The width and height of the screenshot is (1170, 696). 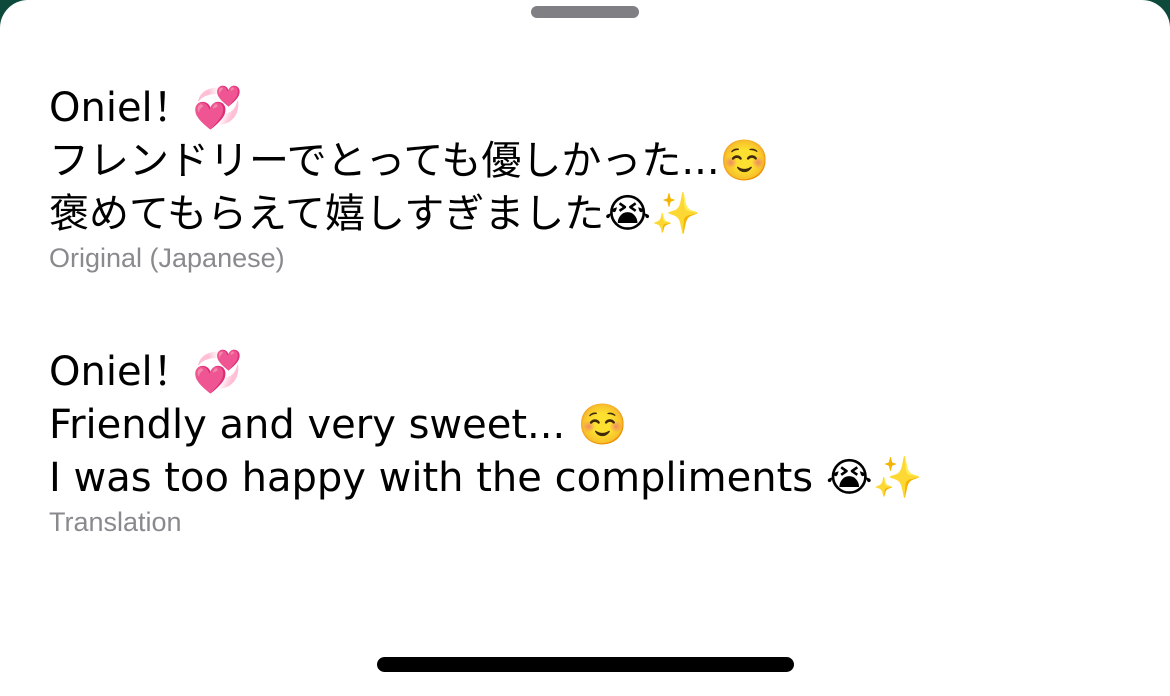 I want to click on original-line-2: フレンドリーでとっても優しかった...☺️, so click(x=409, y=161).